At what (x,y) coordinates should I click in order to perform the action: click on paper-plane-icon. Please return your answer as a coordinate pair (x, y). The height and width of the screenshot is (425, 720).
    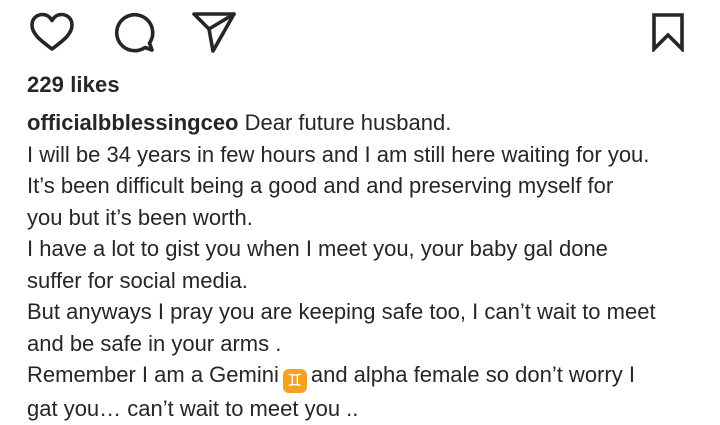
    Looking at the image, I should click on (214, 32).